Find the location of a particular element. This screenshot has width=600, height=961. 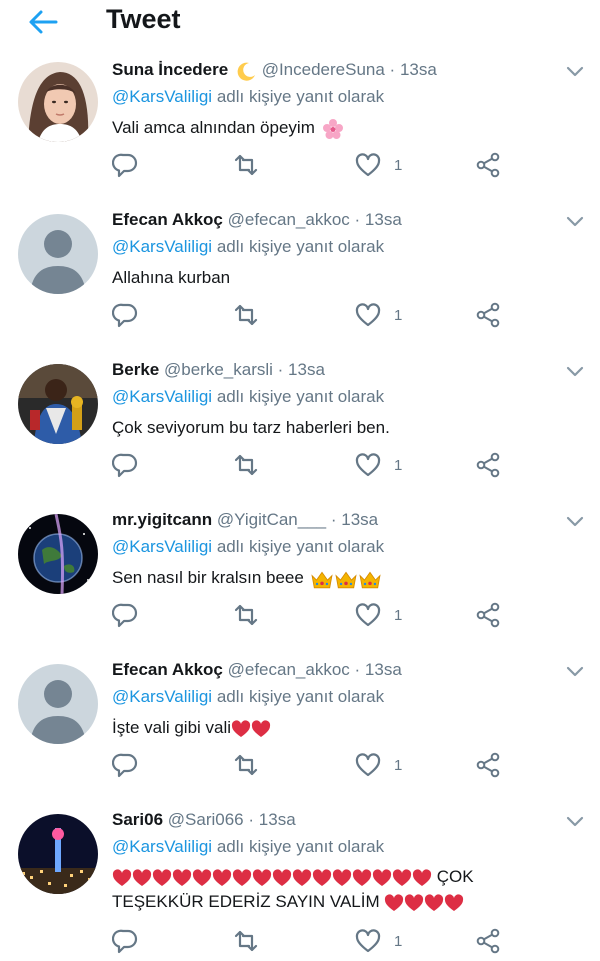

user-handle: @IncedereSuna is located at coordinates (323, 69).